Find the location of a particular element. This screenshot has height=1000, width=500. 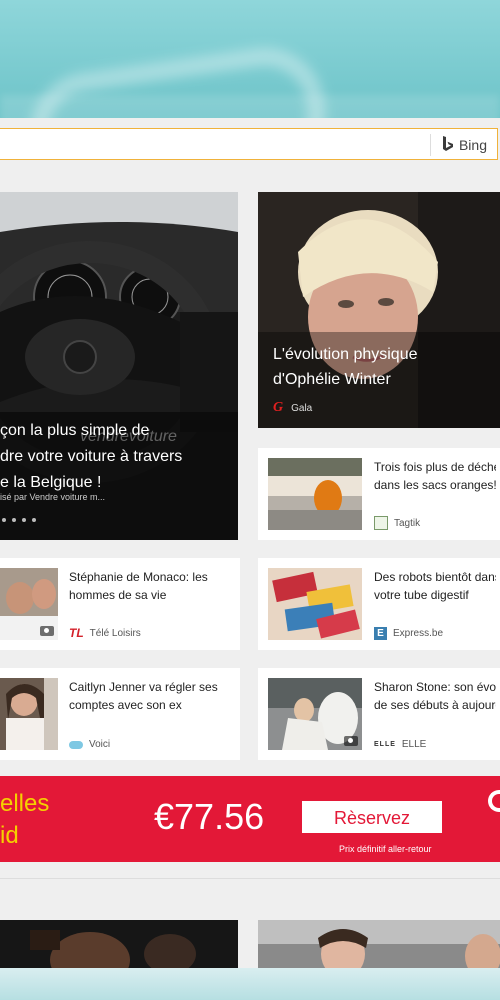

elle-logo-icon: ELLE is located at coordinates (385, 744).